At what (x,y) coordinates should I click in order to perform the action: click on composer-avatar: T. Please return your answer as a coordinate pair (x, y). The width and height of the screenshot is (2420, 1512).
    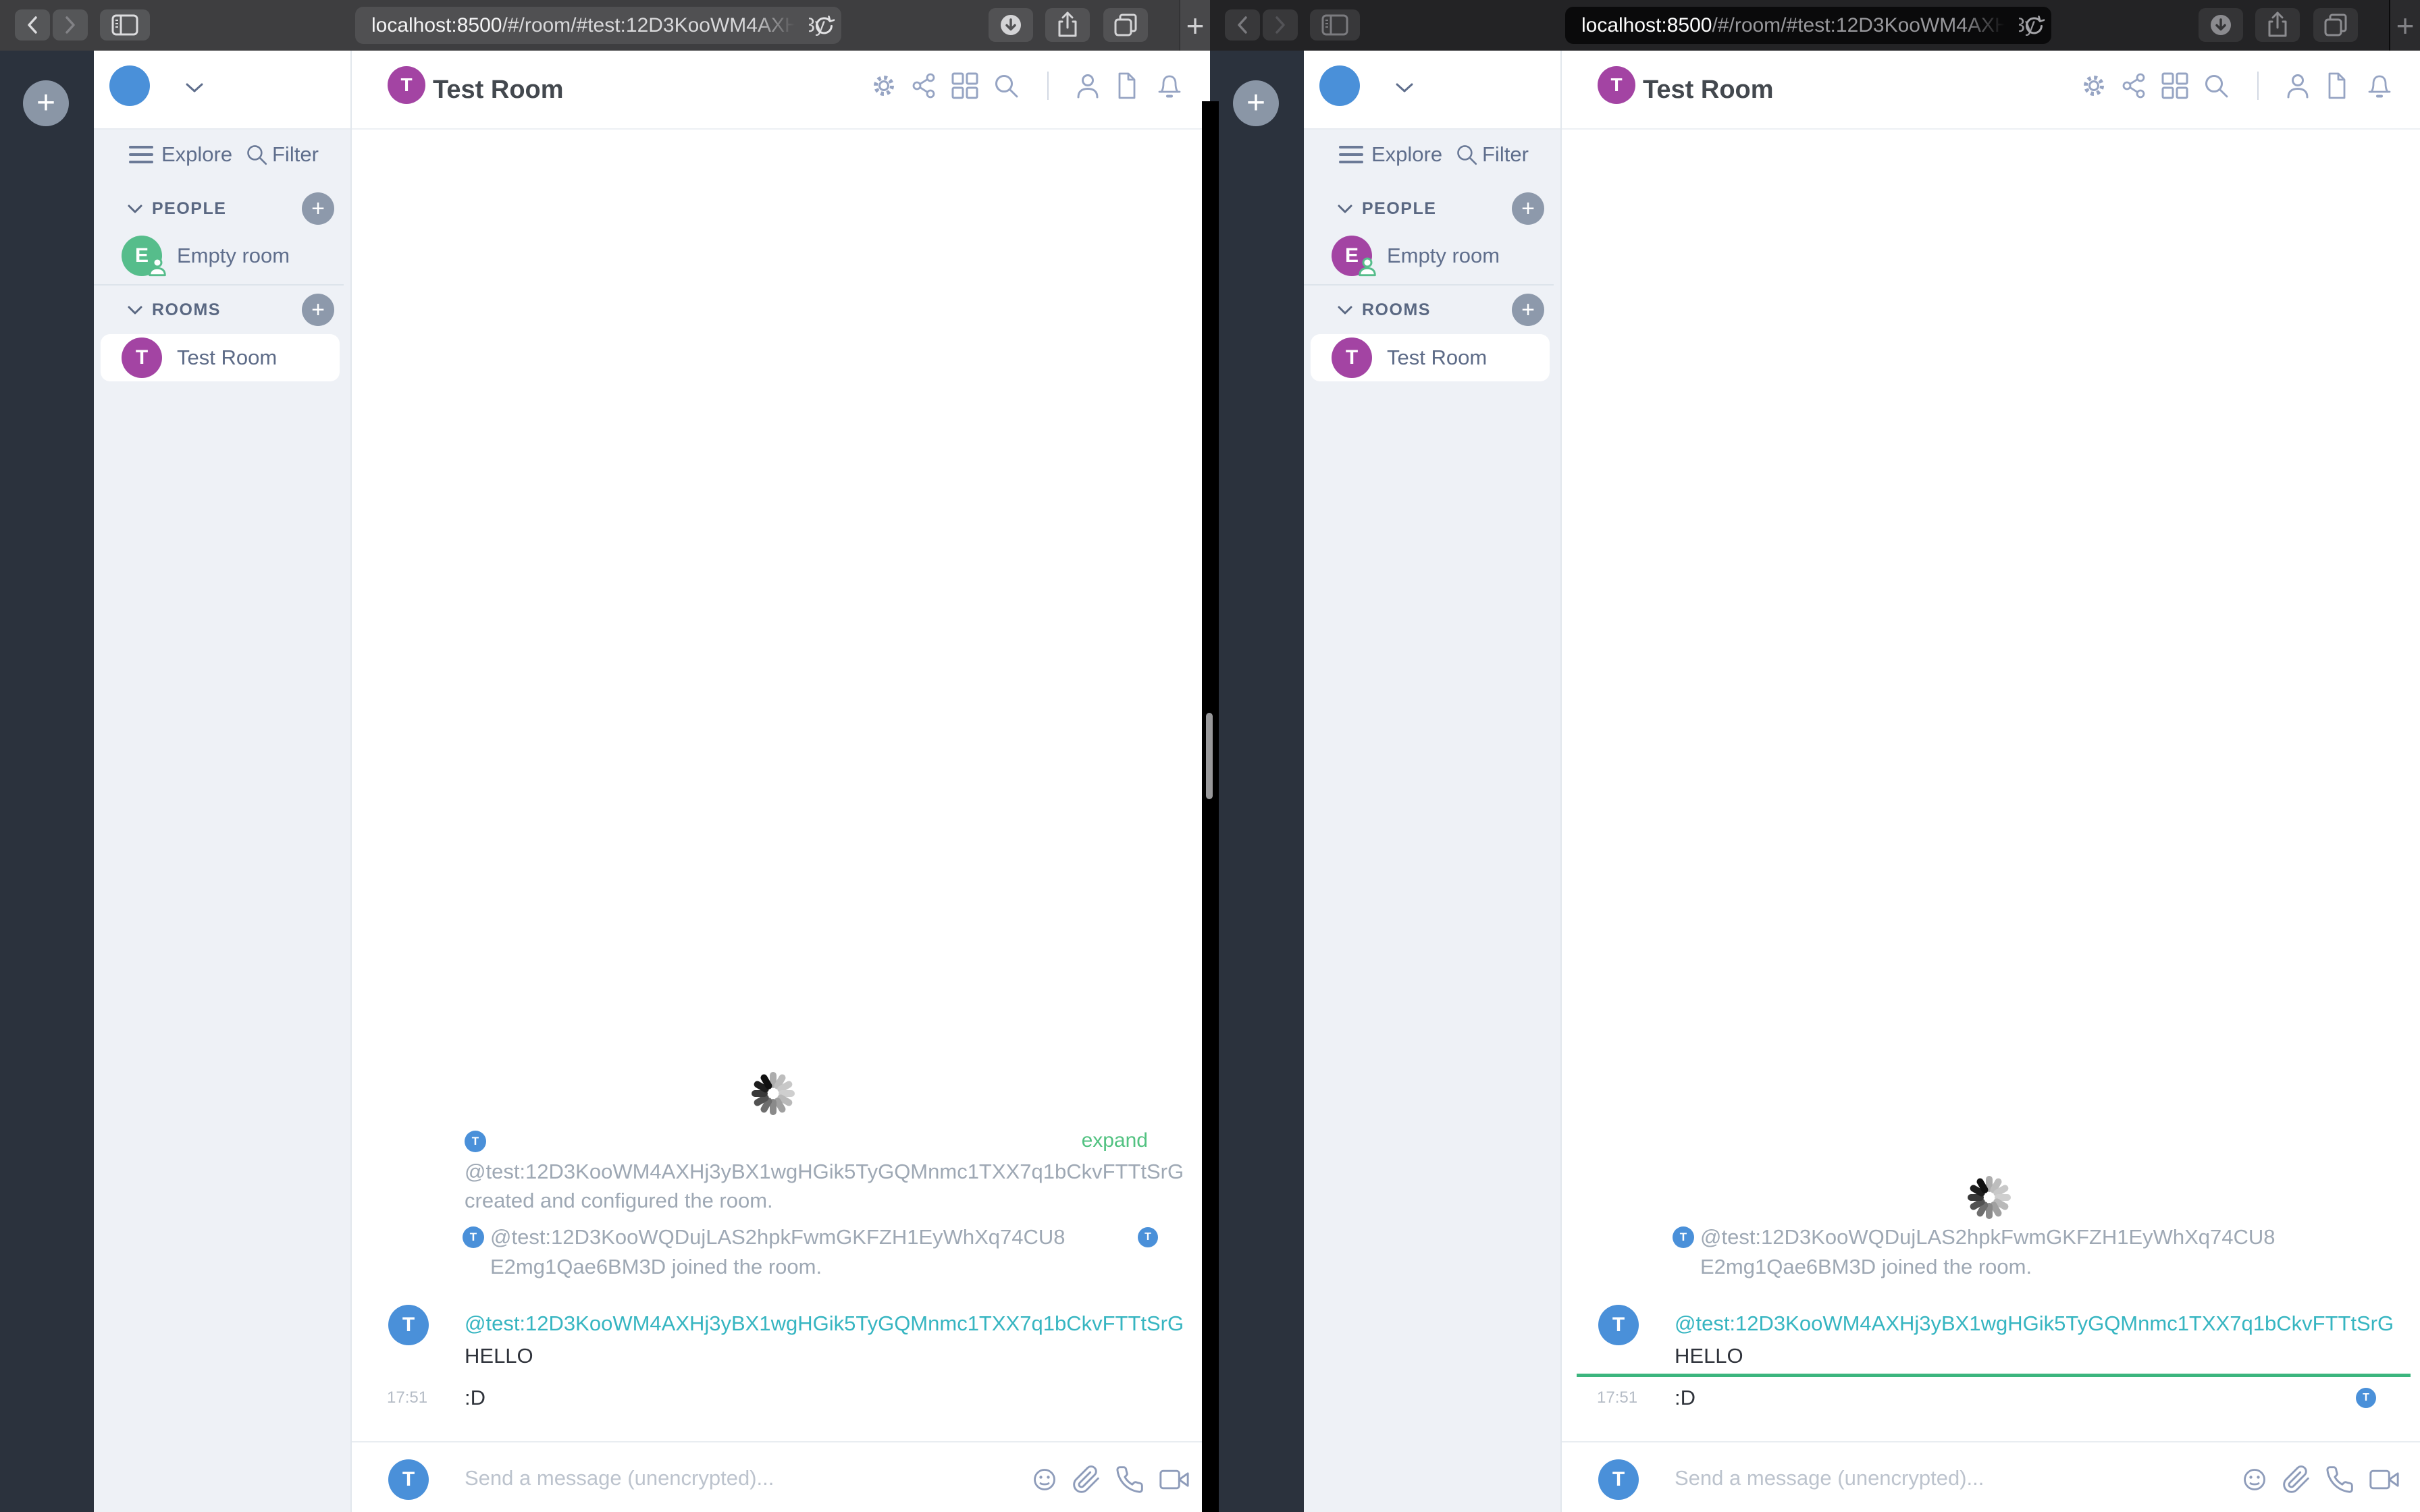
    Looking at the image, I should click on (1618, 1479).